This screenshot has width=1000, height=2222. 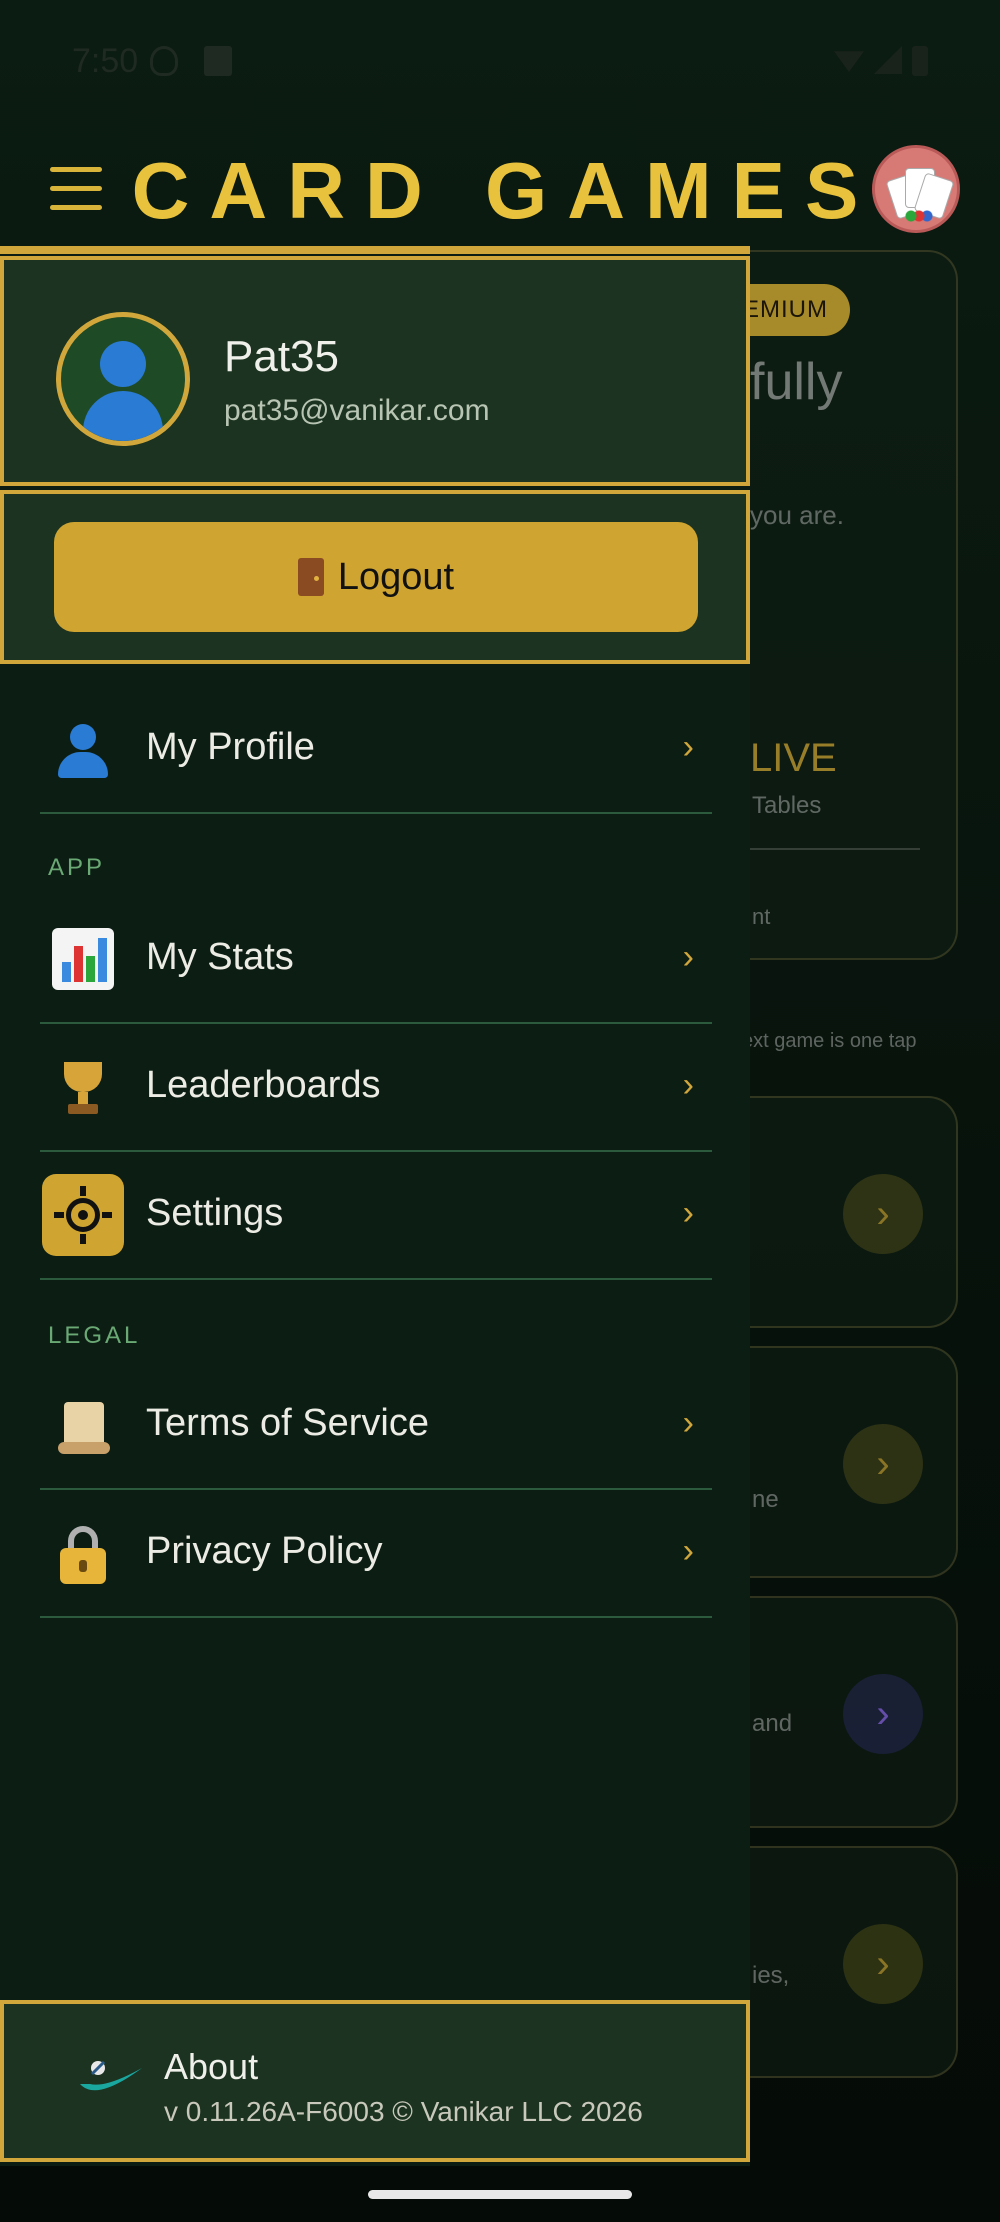 I want to click on logout-panel: Logout, so click(x=375, y=577).